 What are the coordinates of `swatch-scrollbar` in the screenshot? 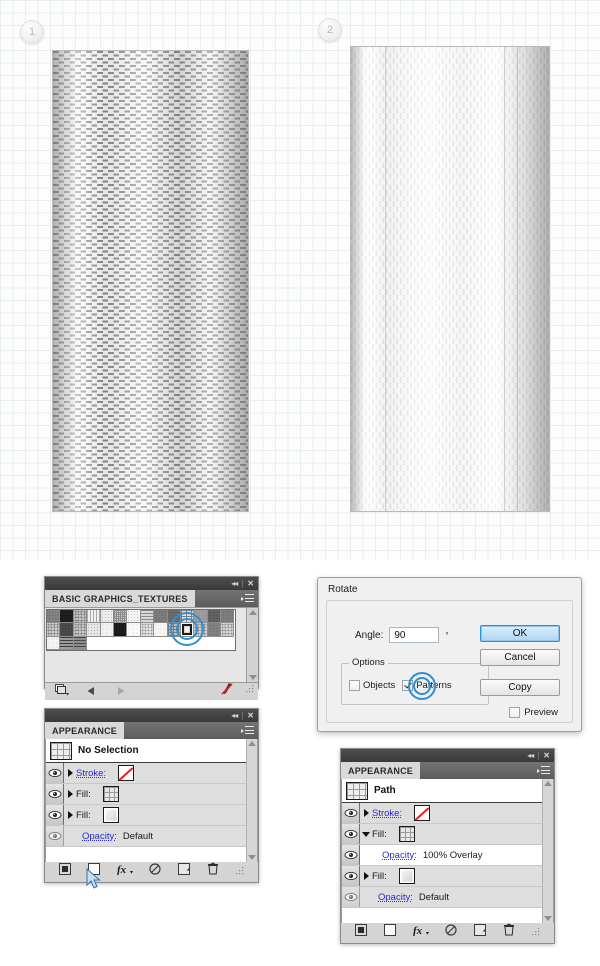 It's located at (252, 645).